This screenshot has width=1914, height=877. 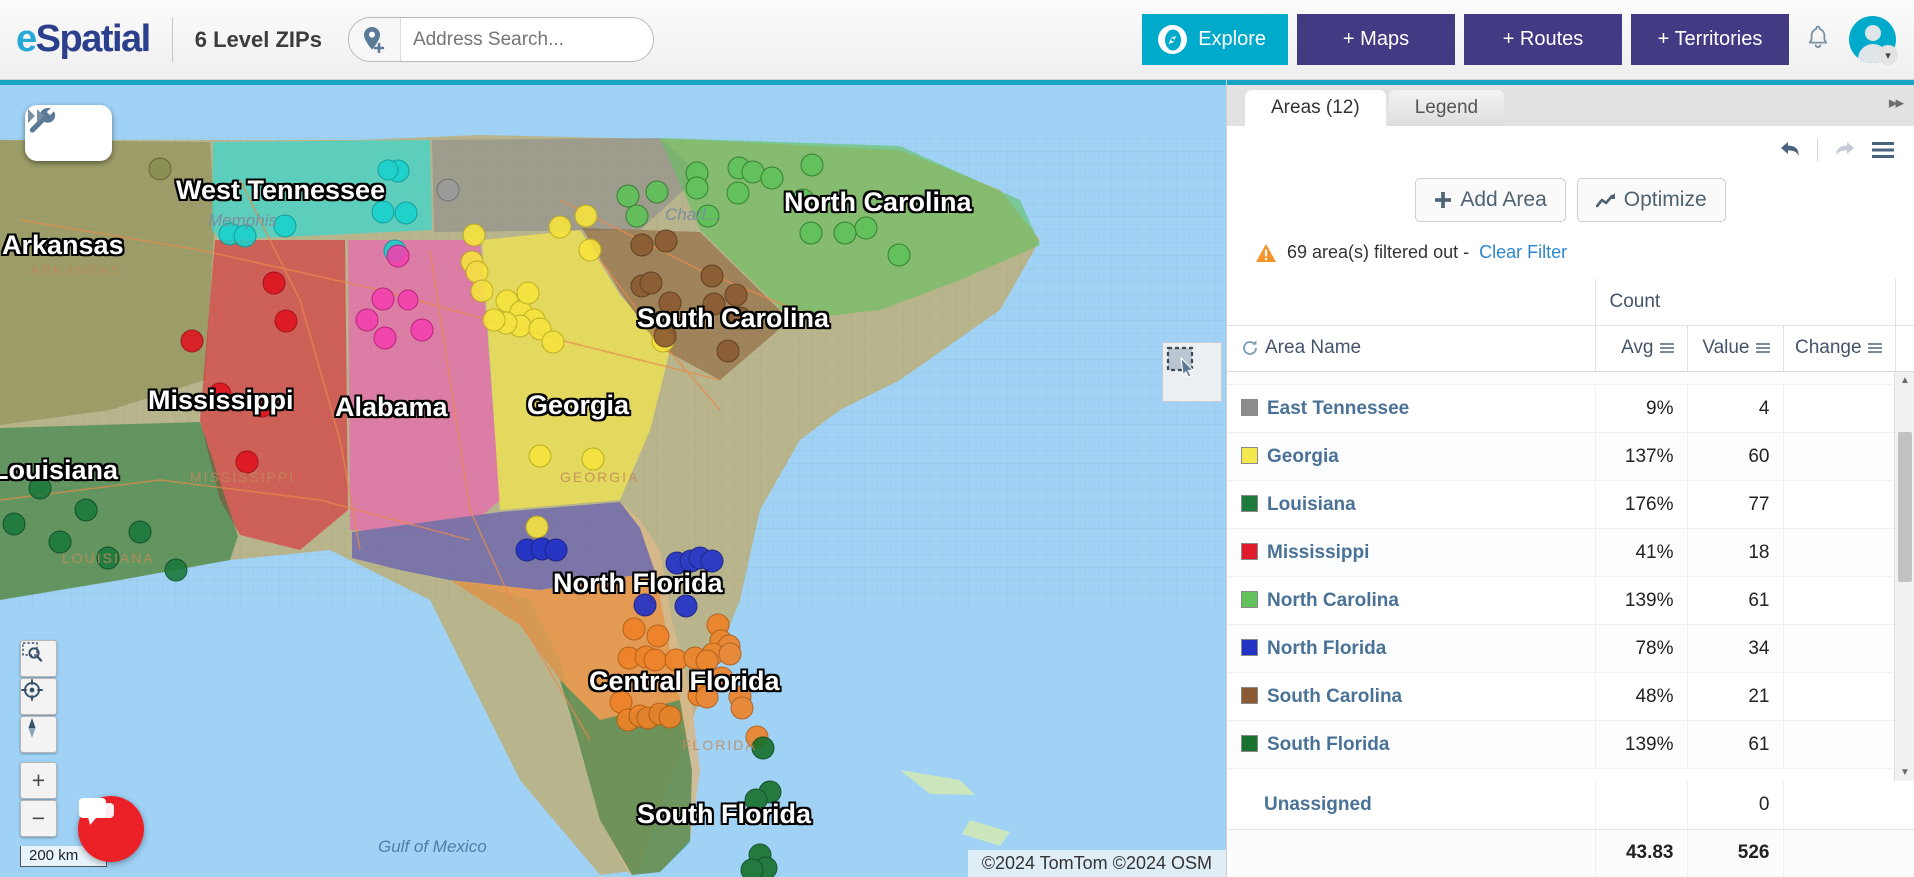 I want to click on table-row: North Florida 78% 34, so click(x=1570, y=648).